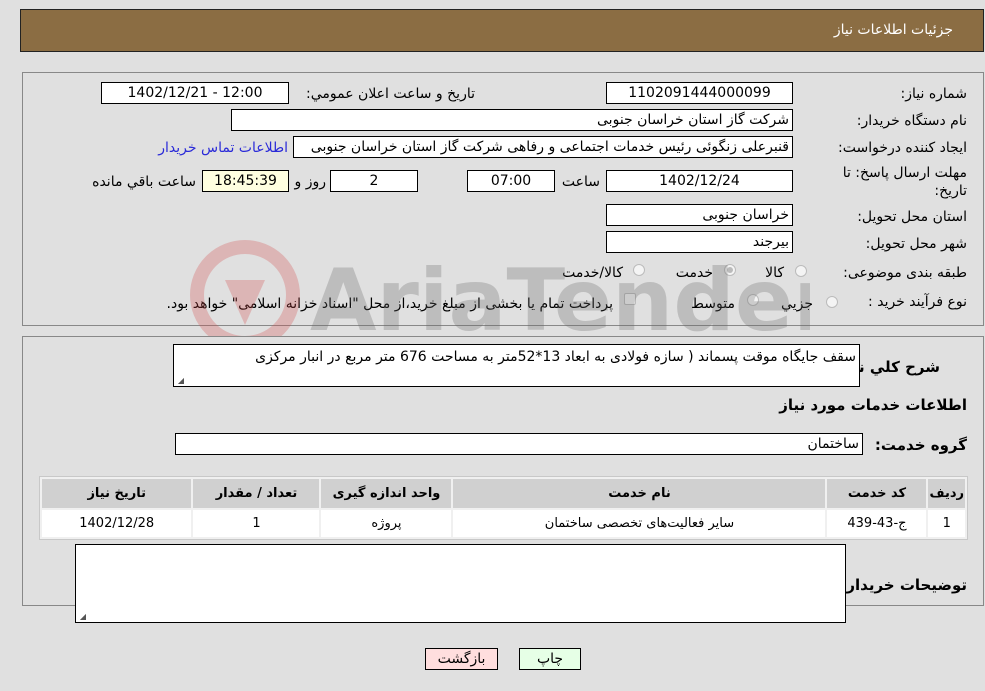 This screenshot has width=985, height=691. What do you see at coordinates (223, 148) in the screenshot?
I see `buyer-contact-link: اطلاعات تماس خریدار` at bounding box center [223, 148].